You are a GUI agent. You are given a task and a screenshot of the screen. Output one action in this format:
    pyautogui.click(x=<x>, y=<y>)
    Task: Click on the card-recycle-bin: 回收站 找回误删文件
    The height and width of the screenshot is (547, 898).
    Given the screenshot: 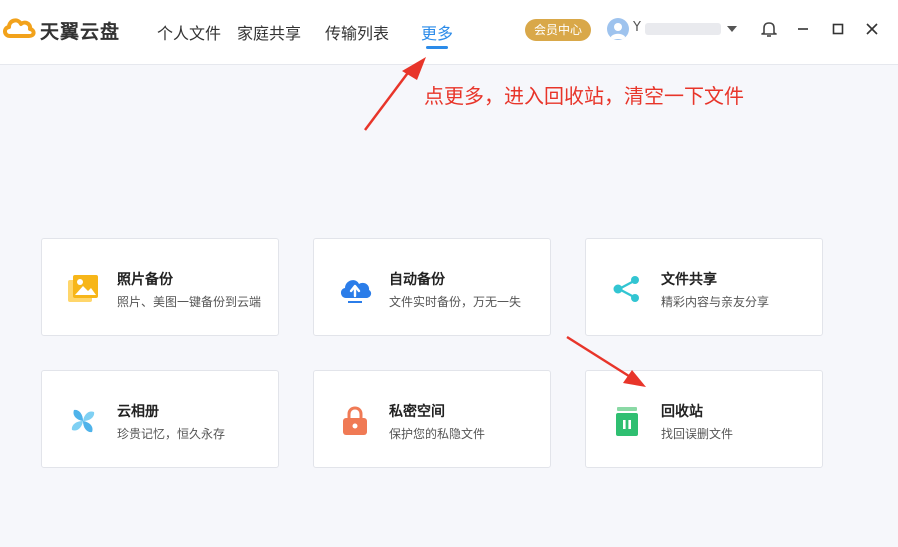 What is the action you would take?
    pyautogui.click(x=704, y=419)
    